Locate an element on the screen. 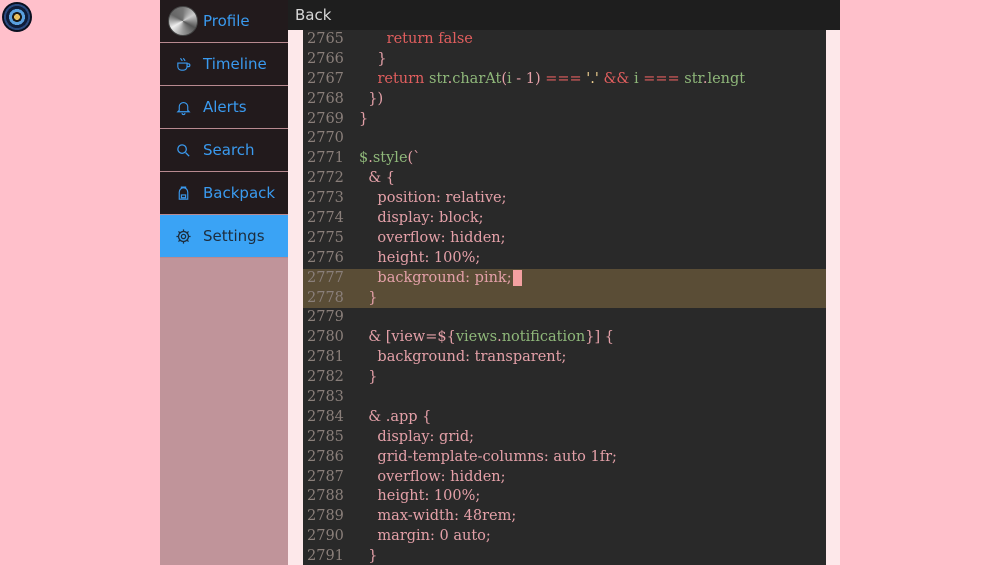  line-code: margin: 0 auto; is located at coordinates (425, 536).